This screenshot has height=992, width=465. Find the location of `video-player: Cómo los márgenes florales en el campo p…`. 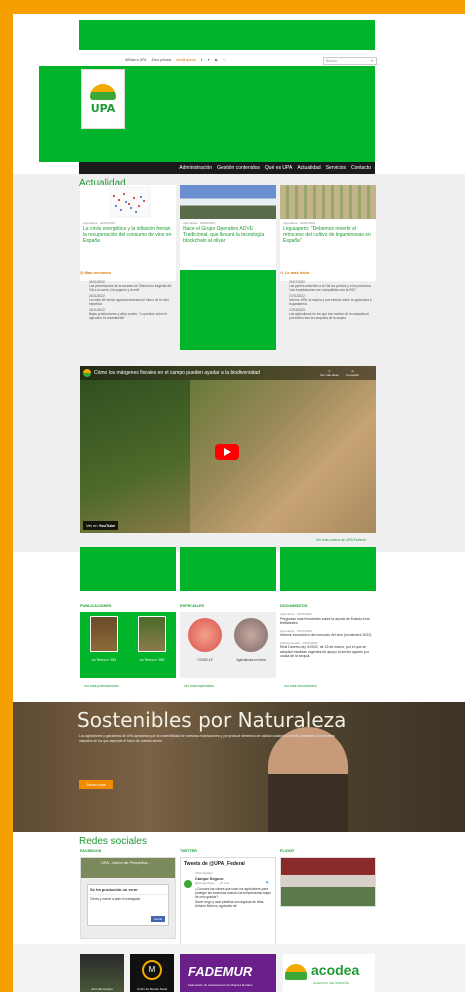

video-player: Cómo los márgenes florales en el campo p… is located at coordinates (228, 449).